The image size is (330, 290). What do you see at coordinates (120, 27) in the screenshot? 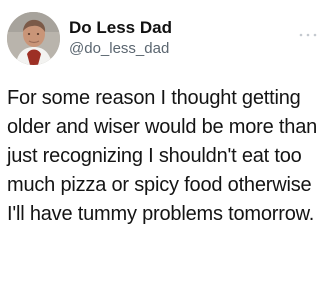
I see `display-name: Do Less Dad` at bounding box center [120, 27].